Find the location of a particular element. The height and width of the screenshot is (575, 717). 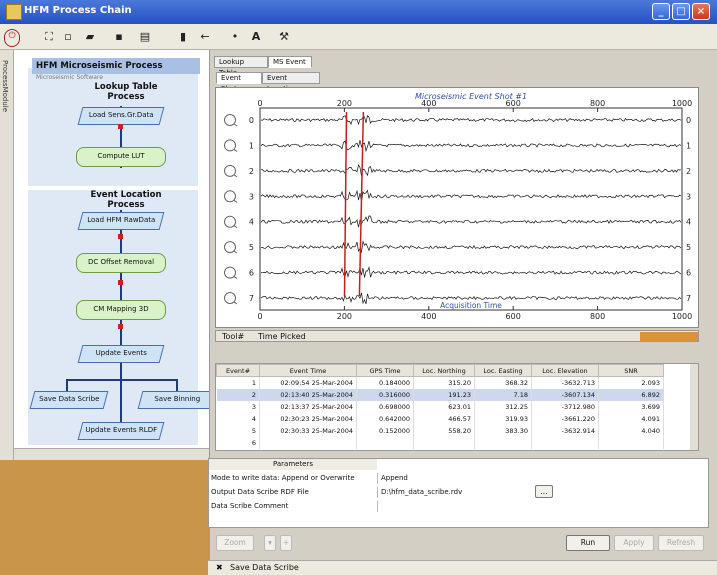

table-cell: 4.091 is located at coordinates (631, 419).